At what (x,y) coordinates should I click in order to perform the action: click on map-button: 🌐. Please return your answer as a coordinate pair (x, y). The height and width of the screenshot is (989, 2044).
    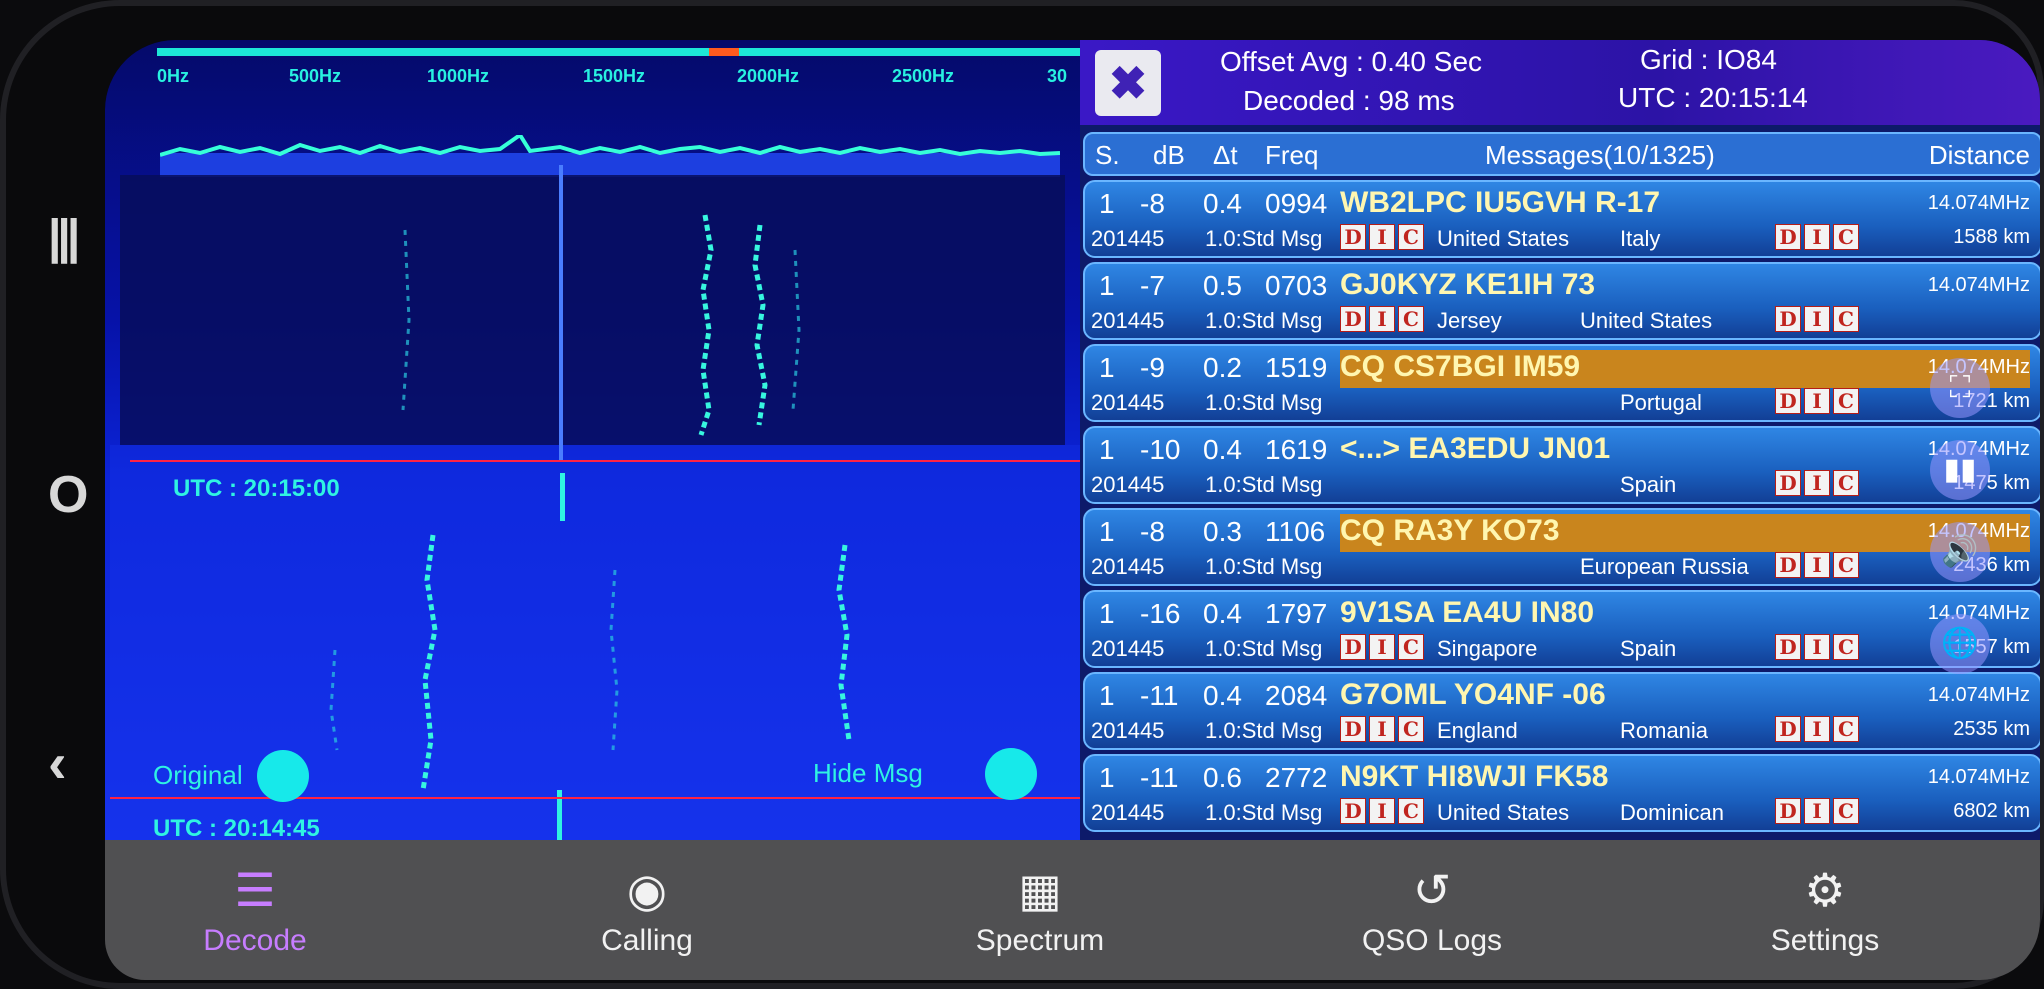
    Looking at the image, I should click on (1960, 644).